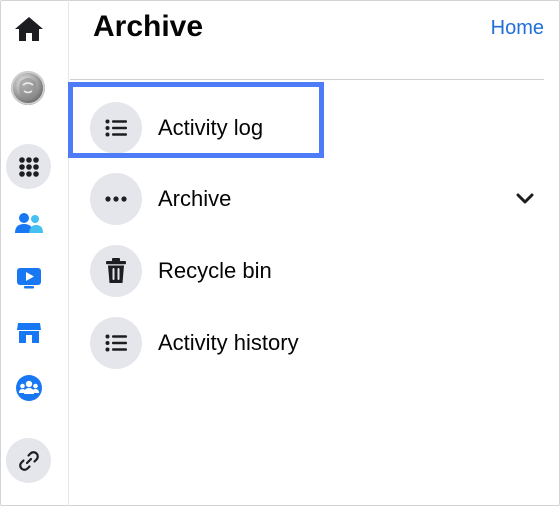 Image resolution: width=560 pixels, height=506 pixels. I want to click on groups-button, so click(28, 387).